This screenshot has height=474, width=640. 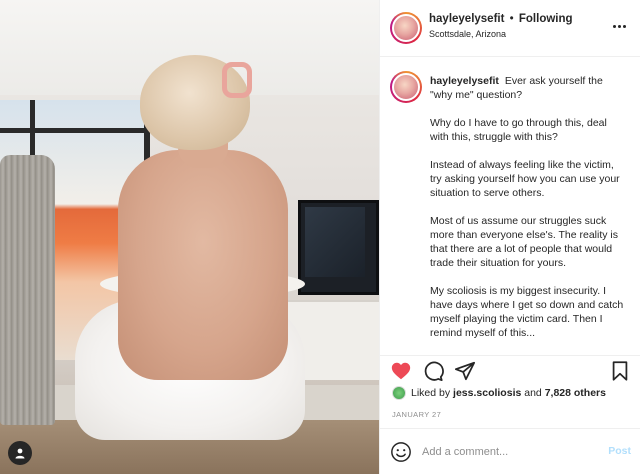 What do you see at coordinates (575, 393) in the screenshot?
I see `likes-count: 7,828 others` at bounding box center [575, 393].